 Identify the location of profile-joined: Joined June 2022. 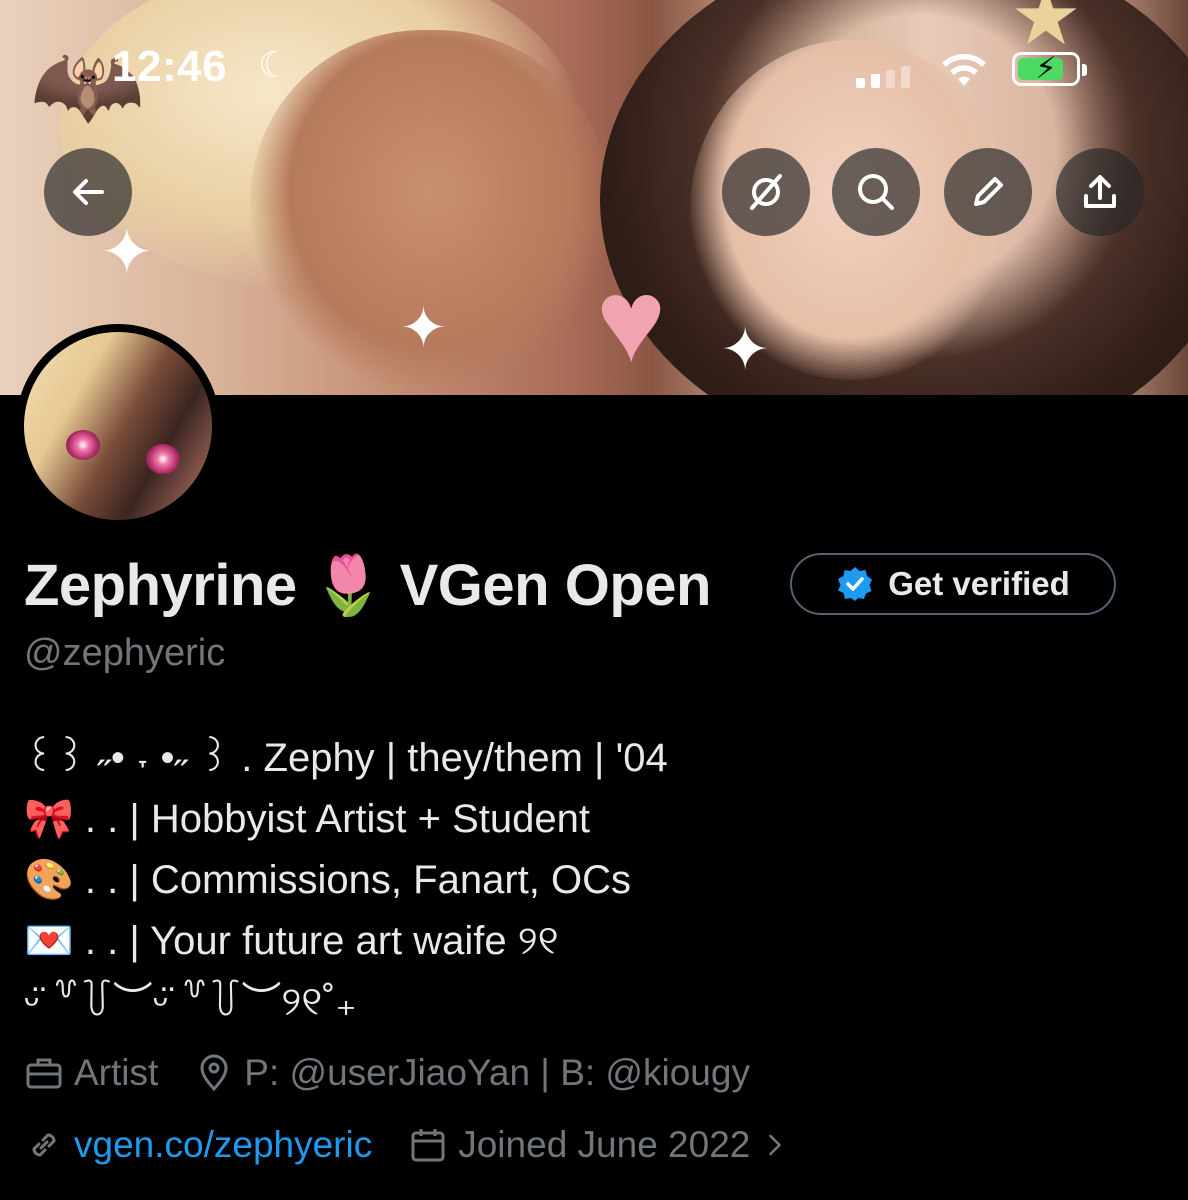
(599, 1145).